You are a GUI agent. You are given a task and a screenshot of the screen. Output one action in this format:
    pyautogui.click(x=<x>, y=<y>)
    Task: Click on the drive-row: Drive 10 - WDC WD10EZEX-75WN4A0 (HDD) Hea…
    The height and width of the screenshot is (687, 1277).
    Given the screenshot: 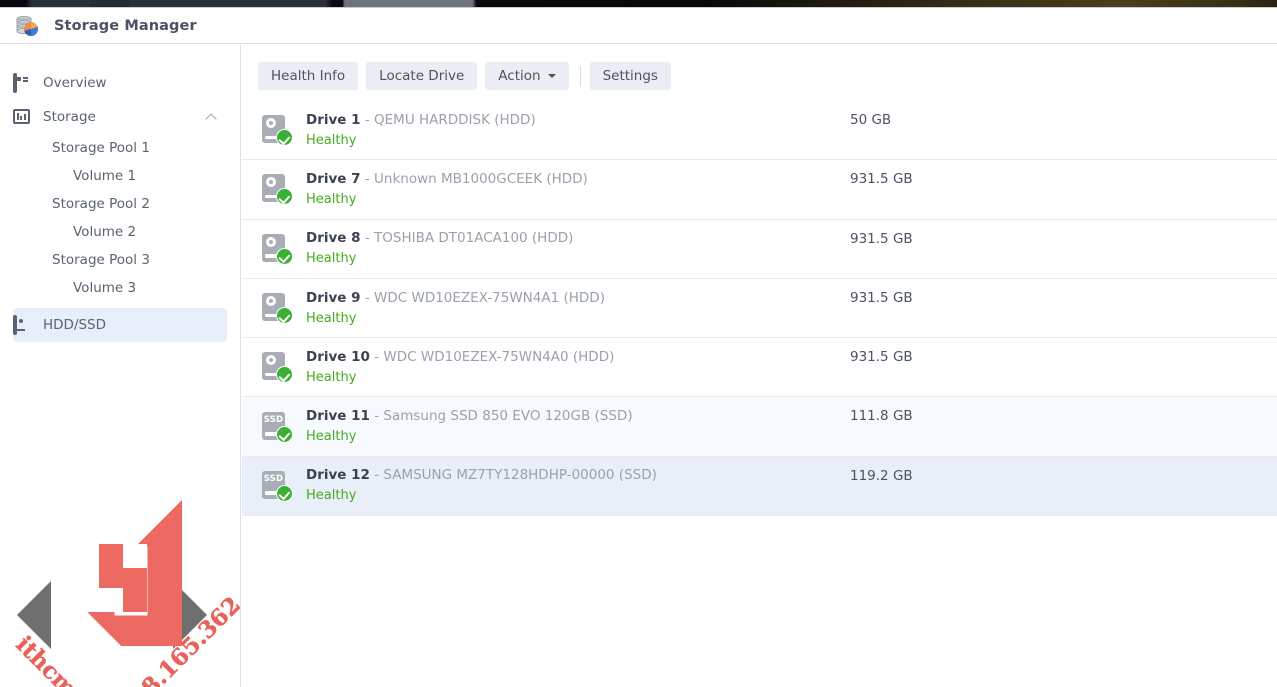 What is the action you would take?
    pyautogui.click(x=759, y=368)
    